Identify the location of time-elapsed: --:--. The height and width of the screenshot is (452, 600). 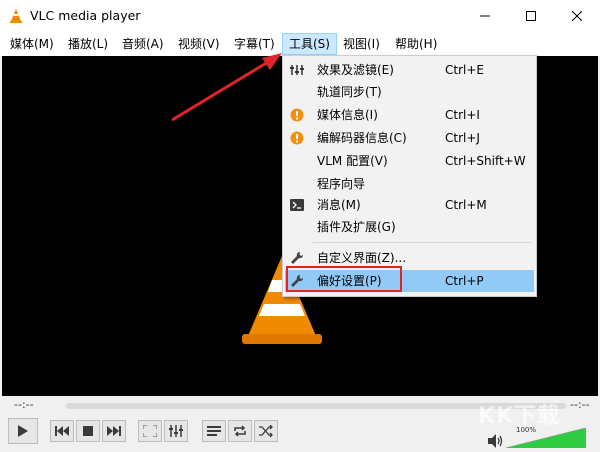
(24, 404).